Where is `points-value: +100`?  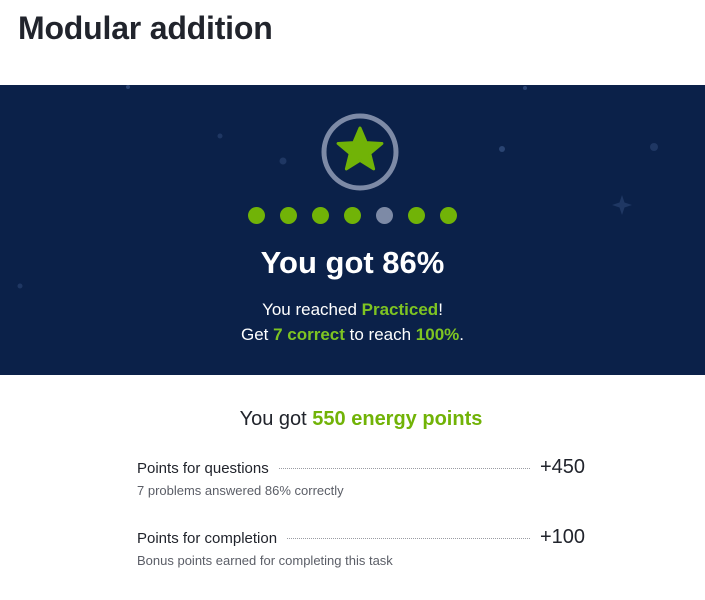
points-value: +100 is located at coordinates (562, 537).